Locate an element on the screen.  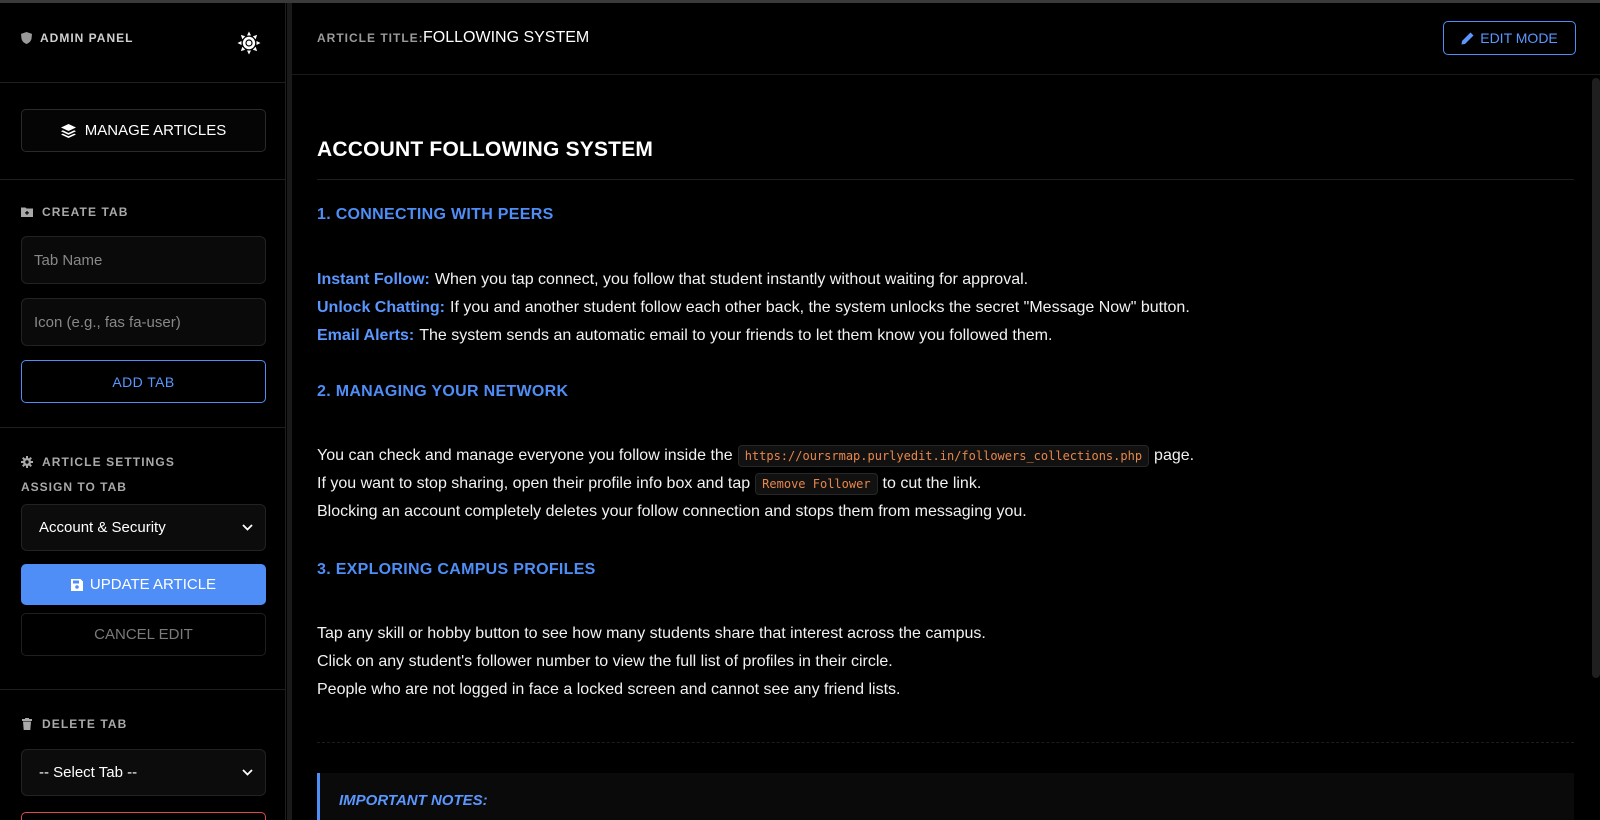
layers-icon is located at coordinates (68, 130).